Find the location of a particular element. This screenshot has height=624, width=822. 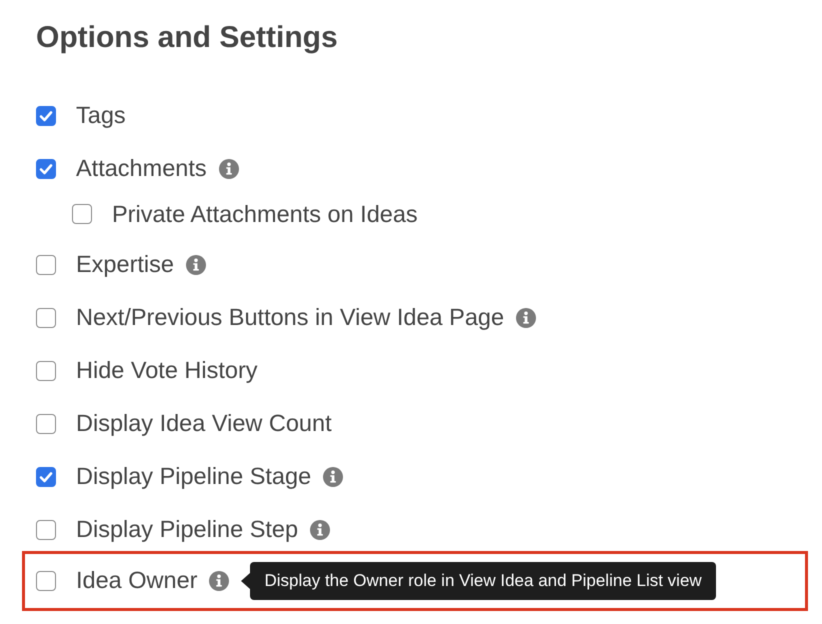

option-label: Expertise is located at coordinates (125, 264).